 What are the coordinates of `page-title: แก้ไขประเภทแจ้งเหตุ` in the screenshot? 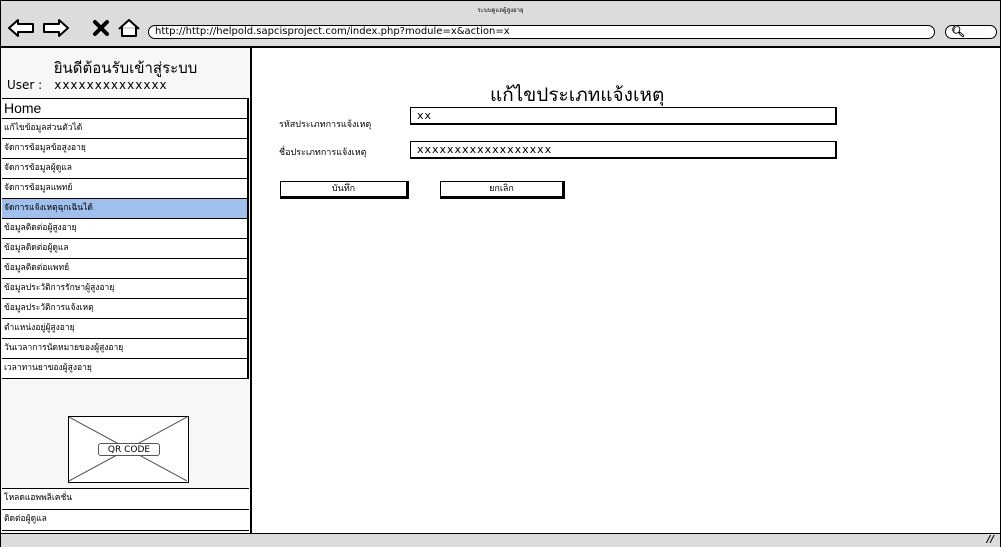 It's located at (577, 95).